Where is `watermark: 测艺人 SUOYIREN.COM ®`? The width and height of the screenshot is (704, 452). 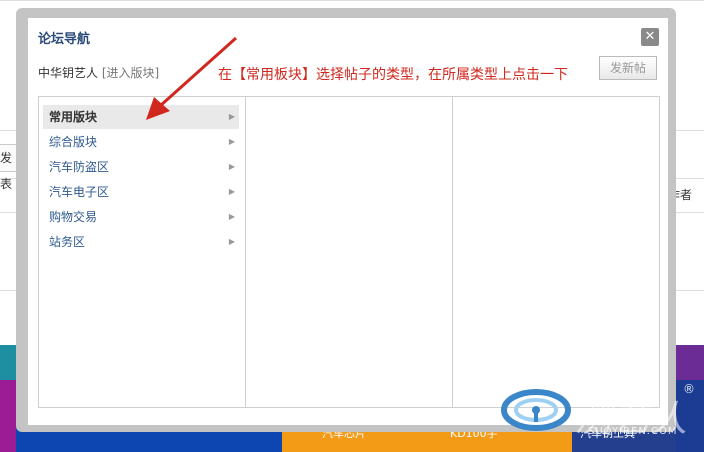 watermark: 测艺人 SUOYIREN.COM ® is located at coordinates (602, 416).